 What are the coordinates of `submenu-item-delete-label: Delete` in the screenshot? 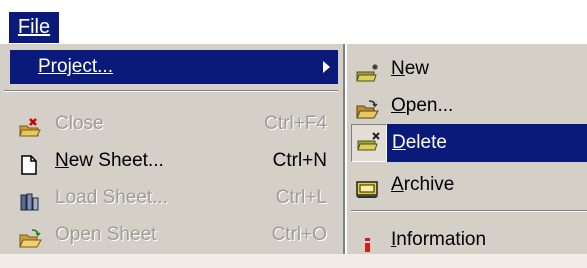 It's located at (419, 143).